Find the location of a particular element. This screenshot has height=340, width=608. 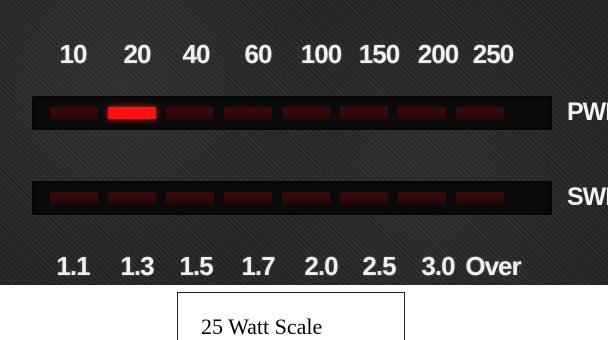

caption-box: 25 Watt Scale is located at coordinates (291, 316).